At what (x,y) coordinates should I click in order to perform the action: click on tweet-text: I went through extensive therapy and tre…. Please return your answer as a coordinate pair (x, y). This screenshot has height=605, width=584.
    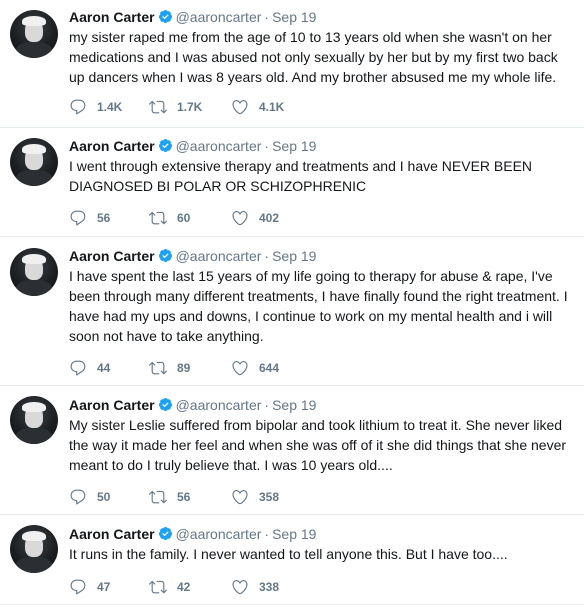
    Looking at the image, I should click on (301, 176).